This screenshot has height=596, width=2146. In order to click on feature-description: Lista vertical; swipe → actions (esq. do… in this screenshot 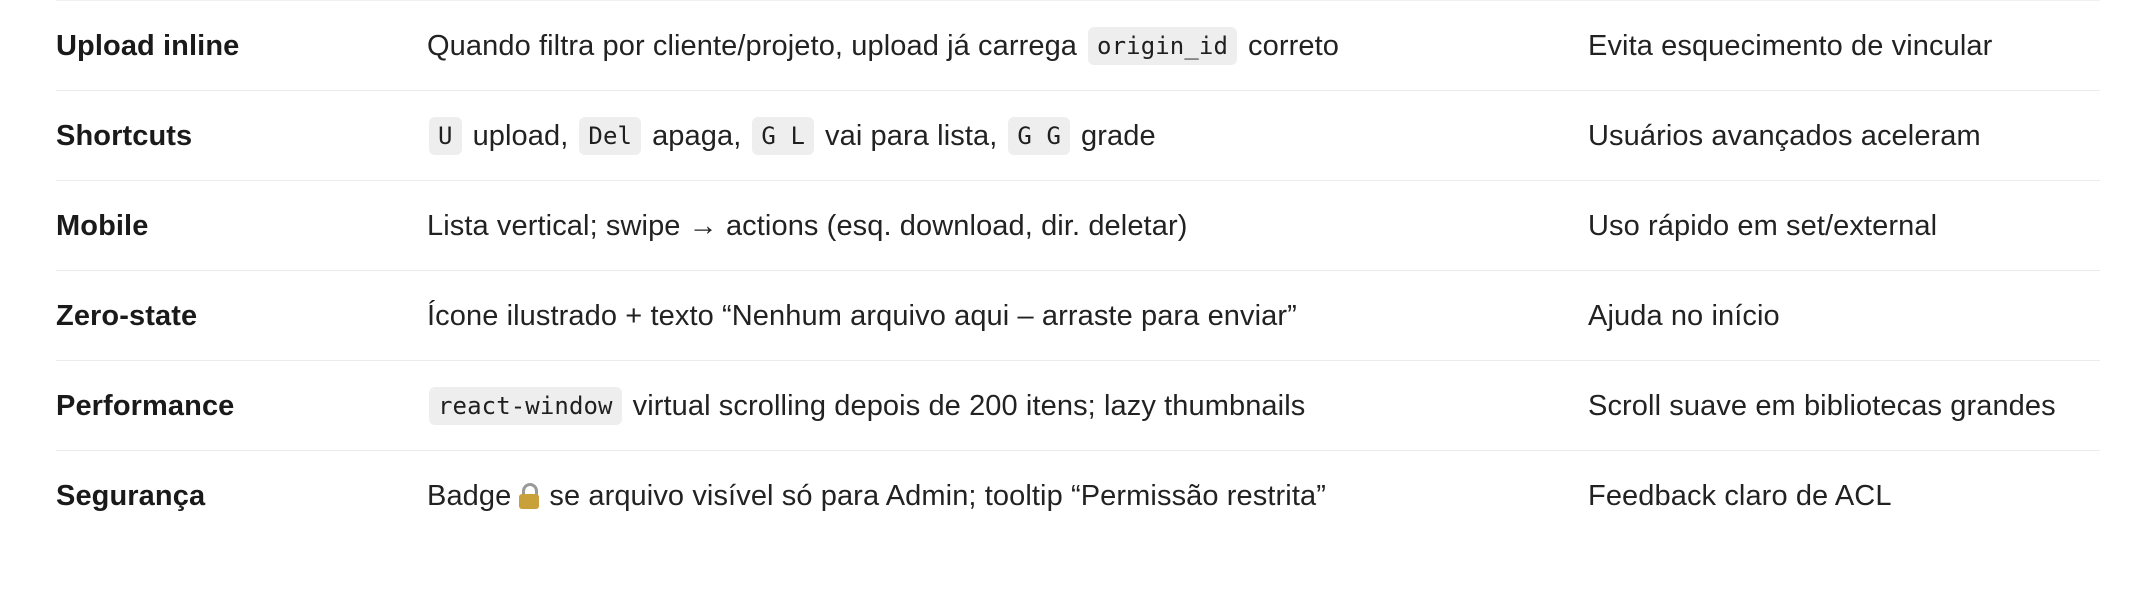, I will do `click(807, 226)`.